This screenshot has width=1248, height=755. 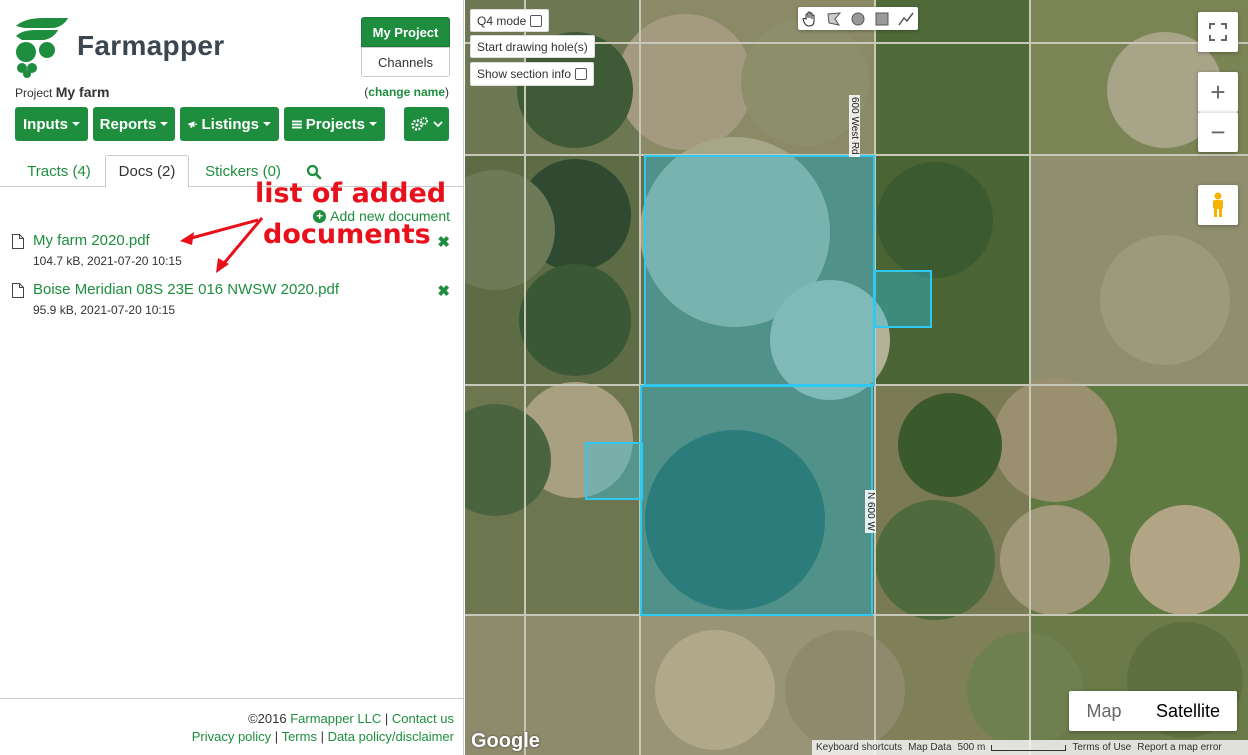 What do you see at coordinates (1101, 747) in the screenshot?
I see `terms-of-use-link: Terms of Use` at bounding box center [1101, 747].